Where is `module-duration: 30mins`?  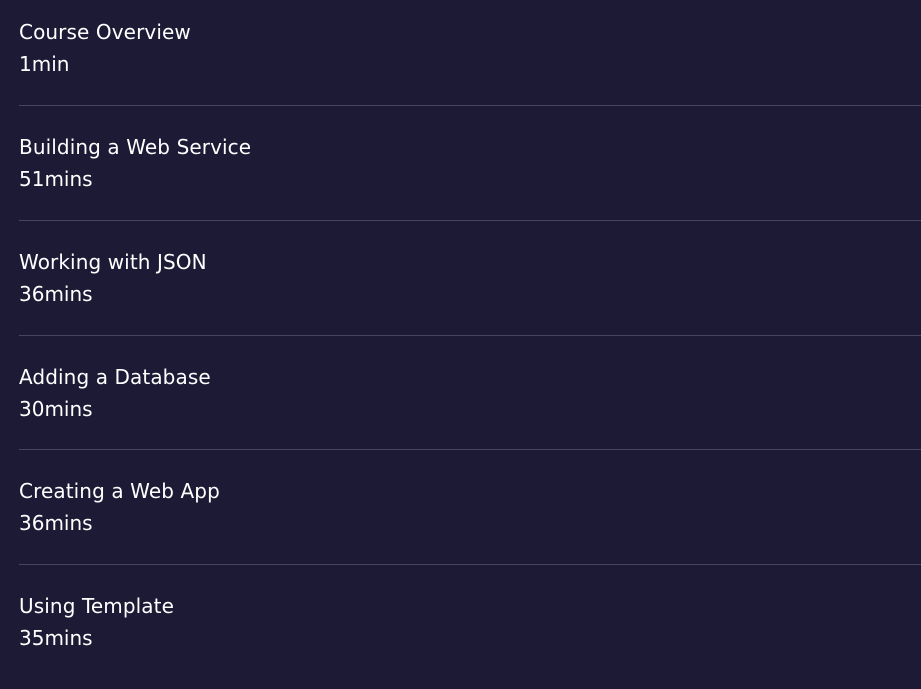 module-duration: 30mins is located at coordinates (56, 409).